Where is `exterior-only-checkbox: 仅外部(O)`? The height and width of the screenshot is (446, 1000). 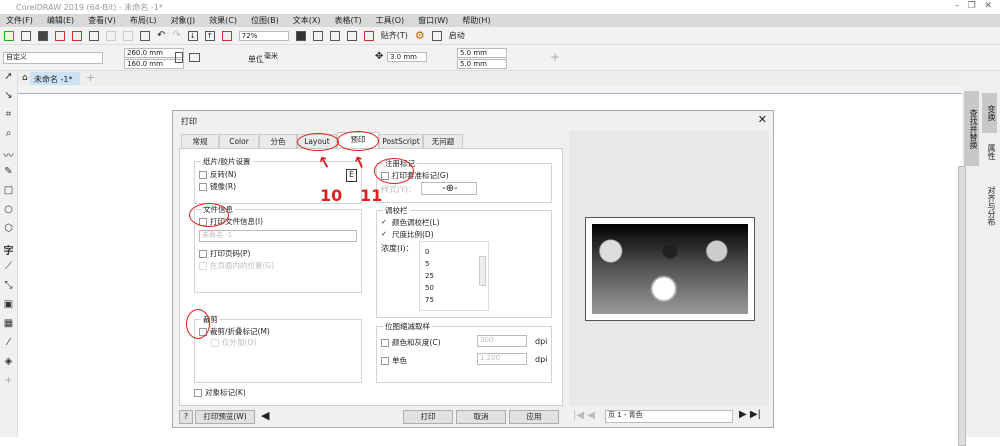
exterior-only-checkbox: 仅外部(O) is located at coordinates (233, 342).